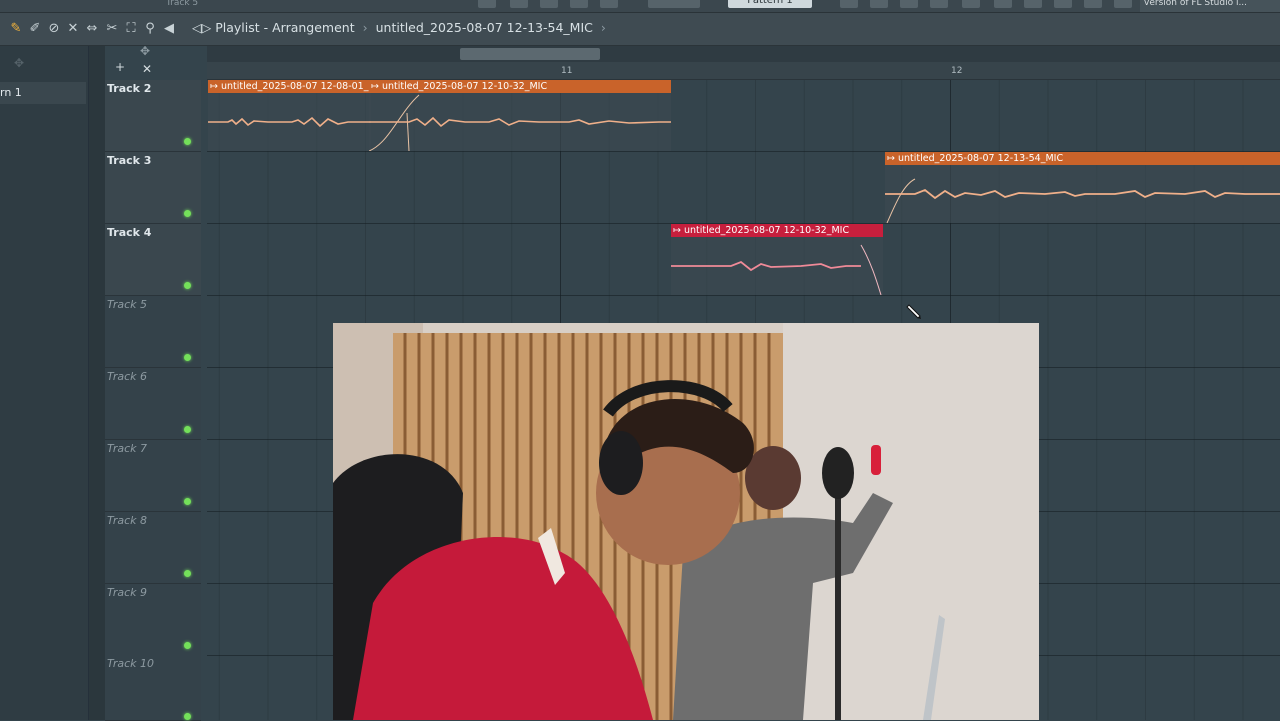 This screenshot has width=1280, height=721. Describe the element at coordinates (129, 232) in the screenshot. I see `track-name: Track 4` at that location.